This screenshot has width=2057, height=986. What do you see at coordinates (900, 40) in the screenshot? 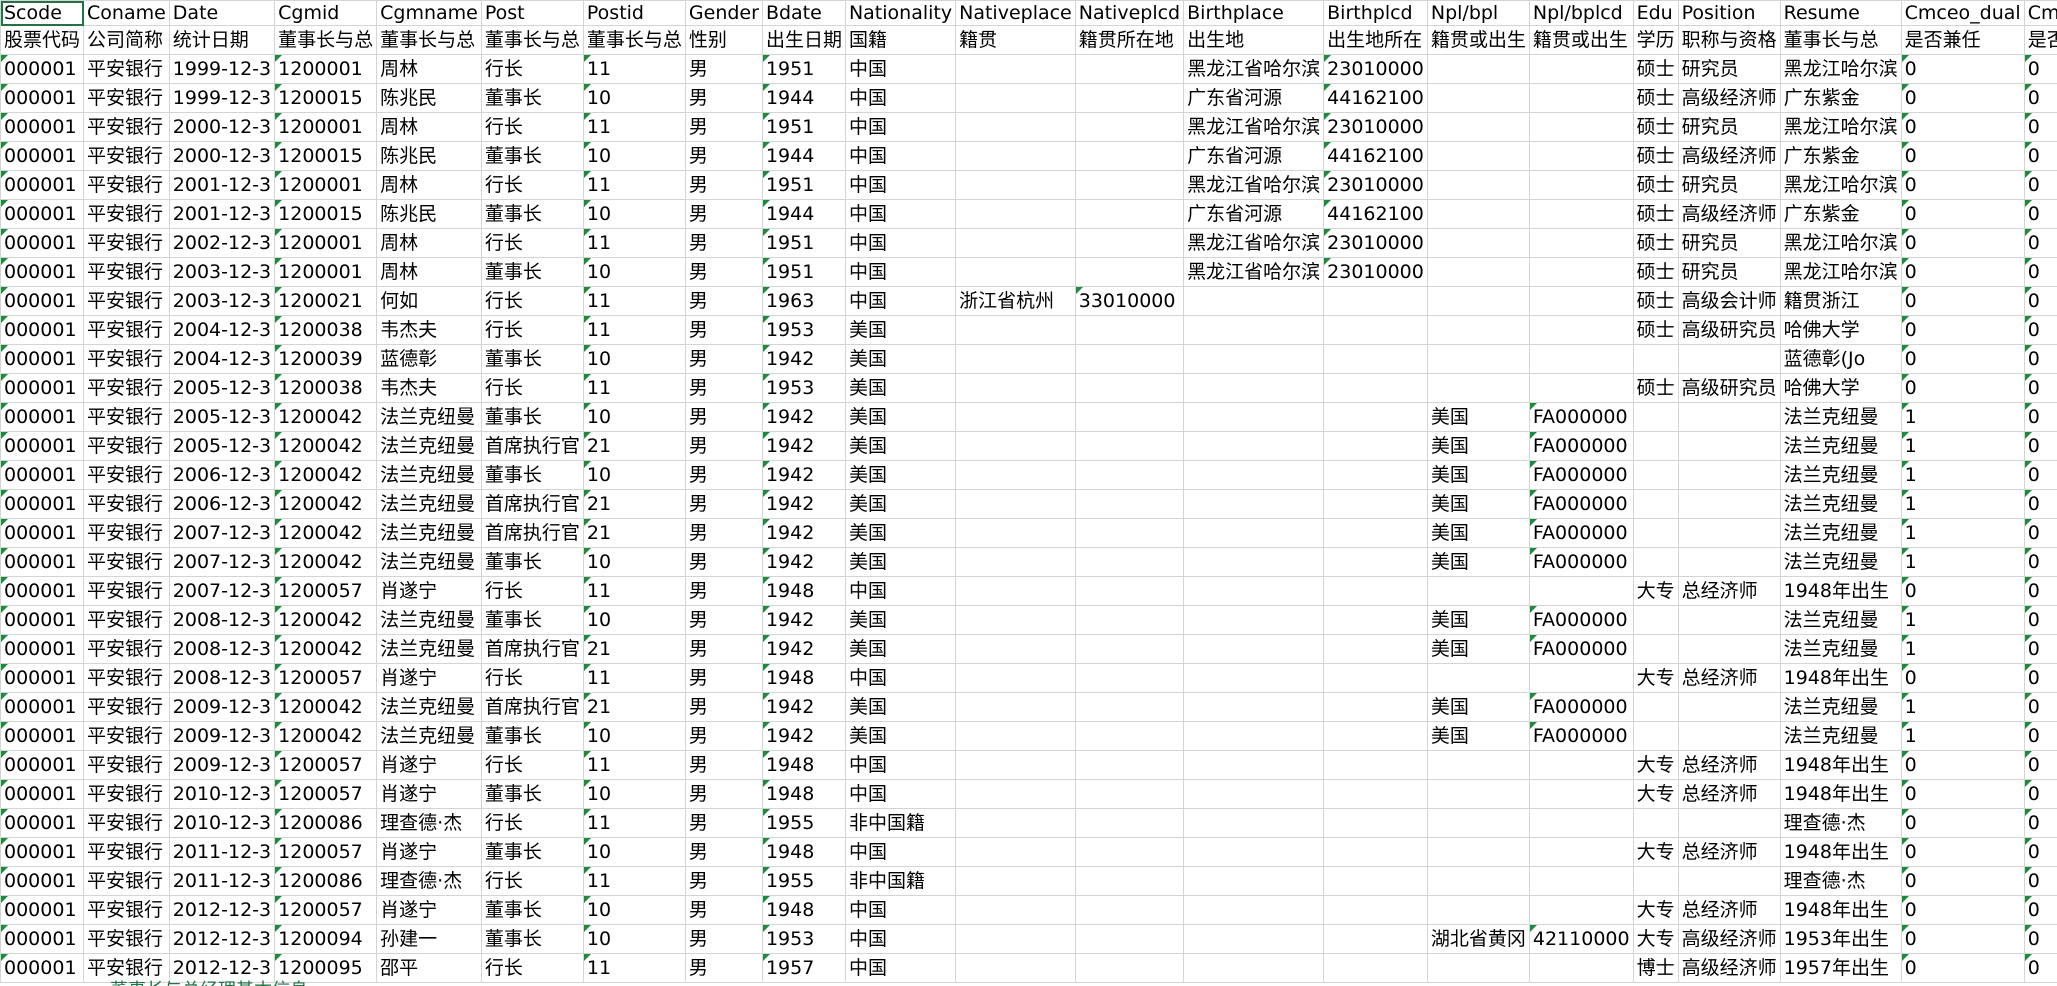
I see `column-label-cell: 国籍` at bounding box center [900, 40].